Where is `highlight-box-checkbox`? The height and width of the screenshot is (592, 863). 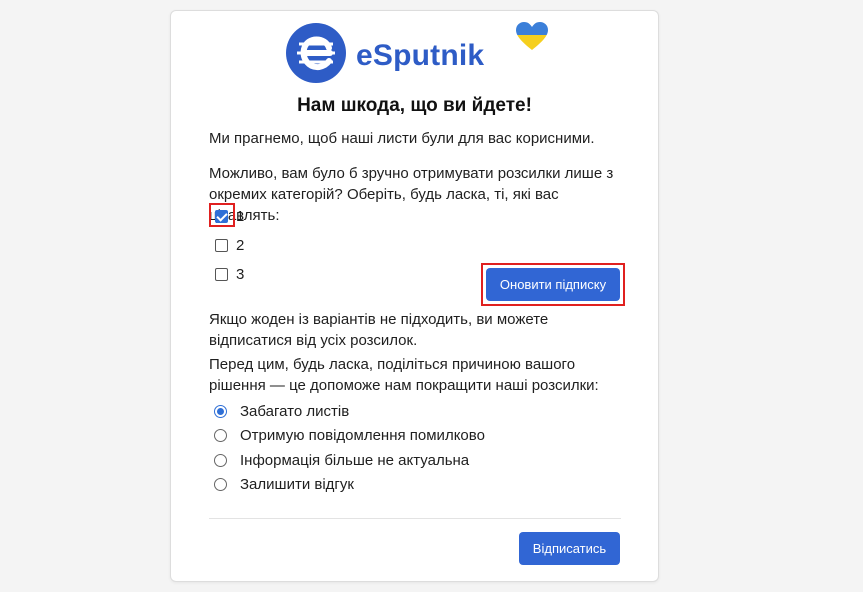
highlight-box-checkbox is located at coordinates (222, 215).